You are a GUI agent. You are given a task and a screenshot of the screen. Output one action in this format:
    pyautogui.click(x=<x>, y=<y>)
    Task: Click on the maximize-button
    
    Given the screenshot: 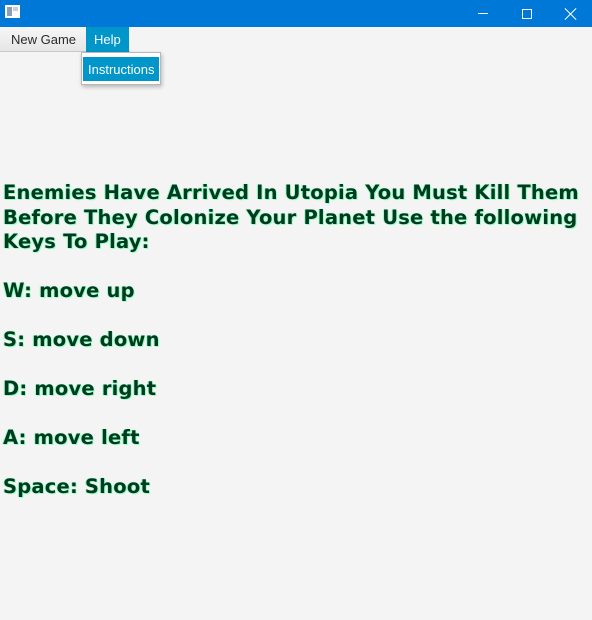 What is the action you would take?
    pyautogui.click(x=527, y=13)
    